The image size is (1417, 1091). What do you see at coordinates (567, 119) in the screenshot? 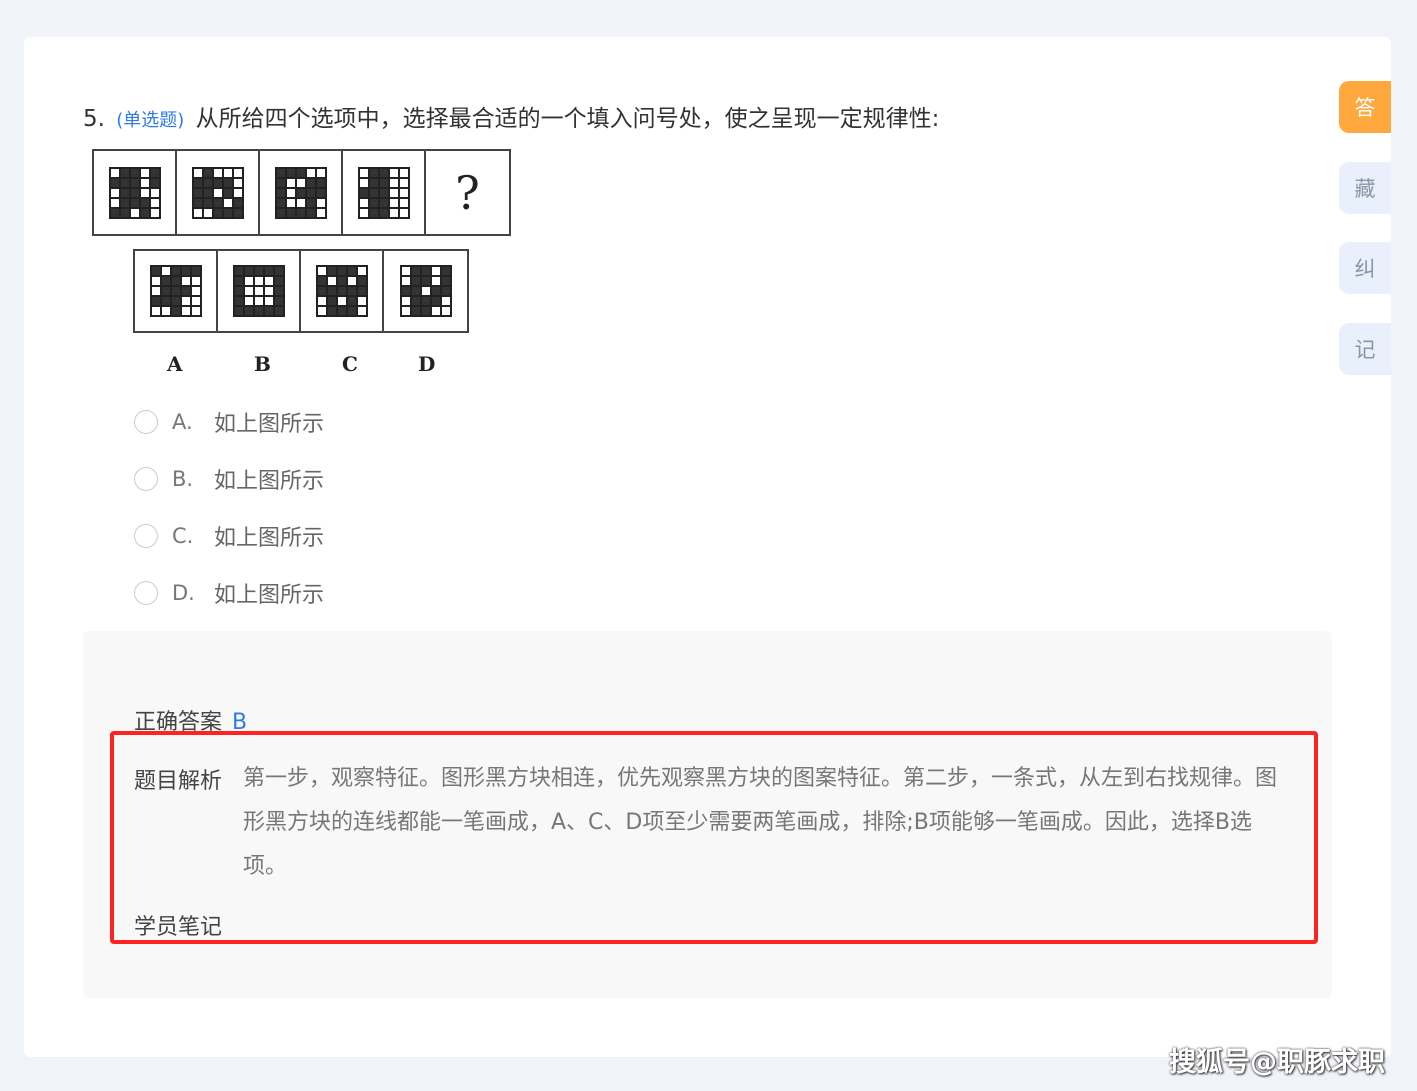
I see `question-text: 从所给四个选项中，选择最合适的一个填入问号处，使之呈现一定规律性:` at bounding box center [567, 119].